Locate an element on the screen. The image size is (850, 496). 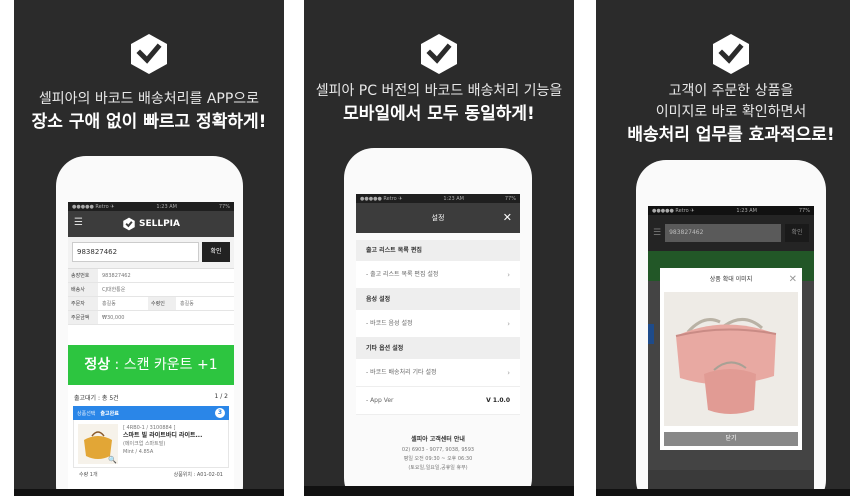
courier-row: 배송사 CJ대한통운 is located at coordinates (151, 290).